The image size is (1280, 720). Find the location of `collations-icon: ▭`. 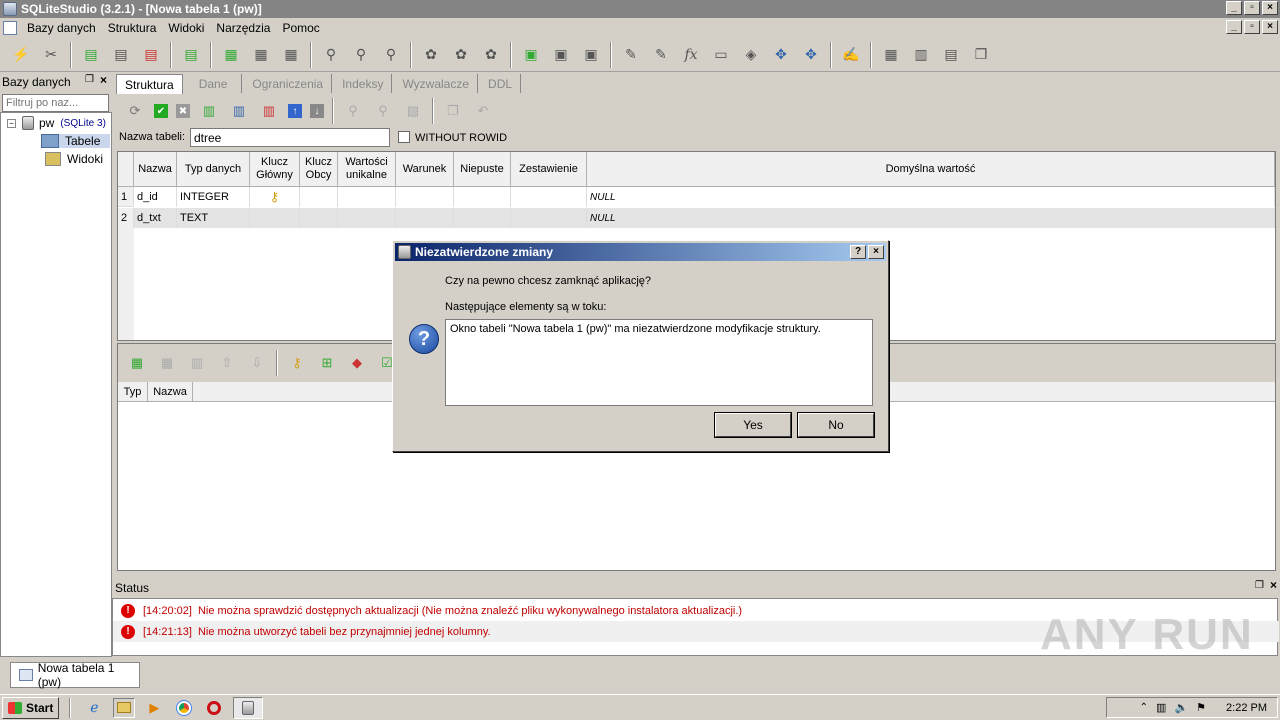

collations-icon: ▭ is located at coordinates (721, 55).